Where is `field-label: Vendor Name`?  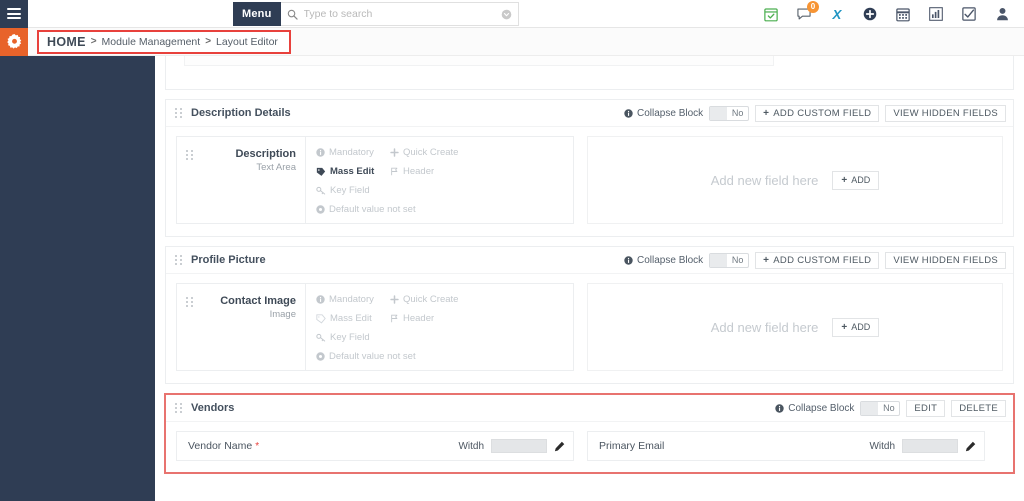 field-label: Vendor Name is located at coordinates (220, 446).